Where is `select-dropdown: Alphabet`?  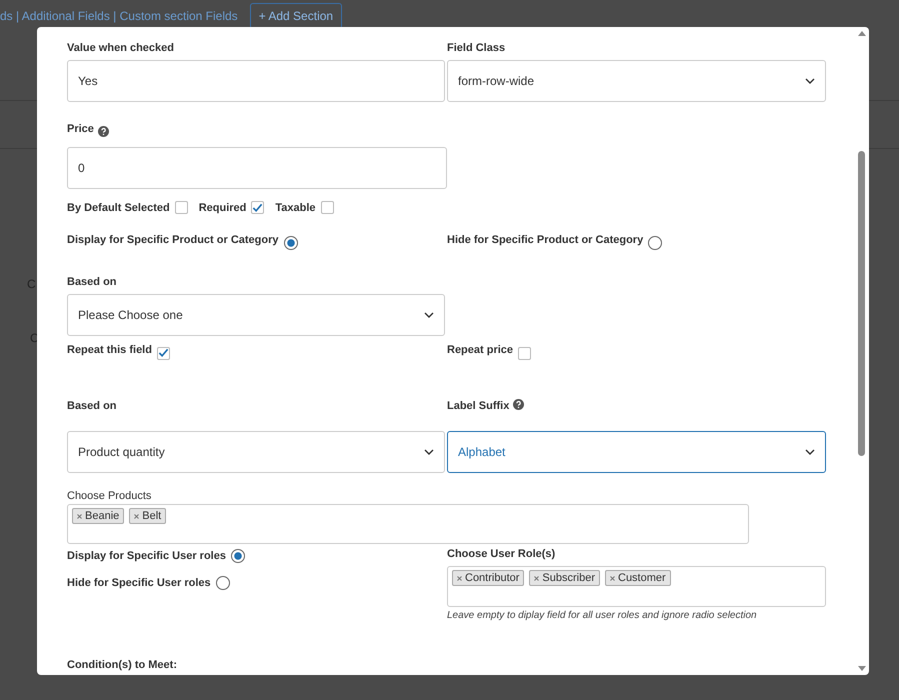
select-dropdown: Alphabet is located at coordinates (636, 452).